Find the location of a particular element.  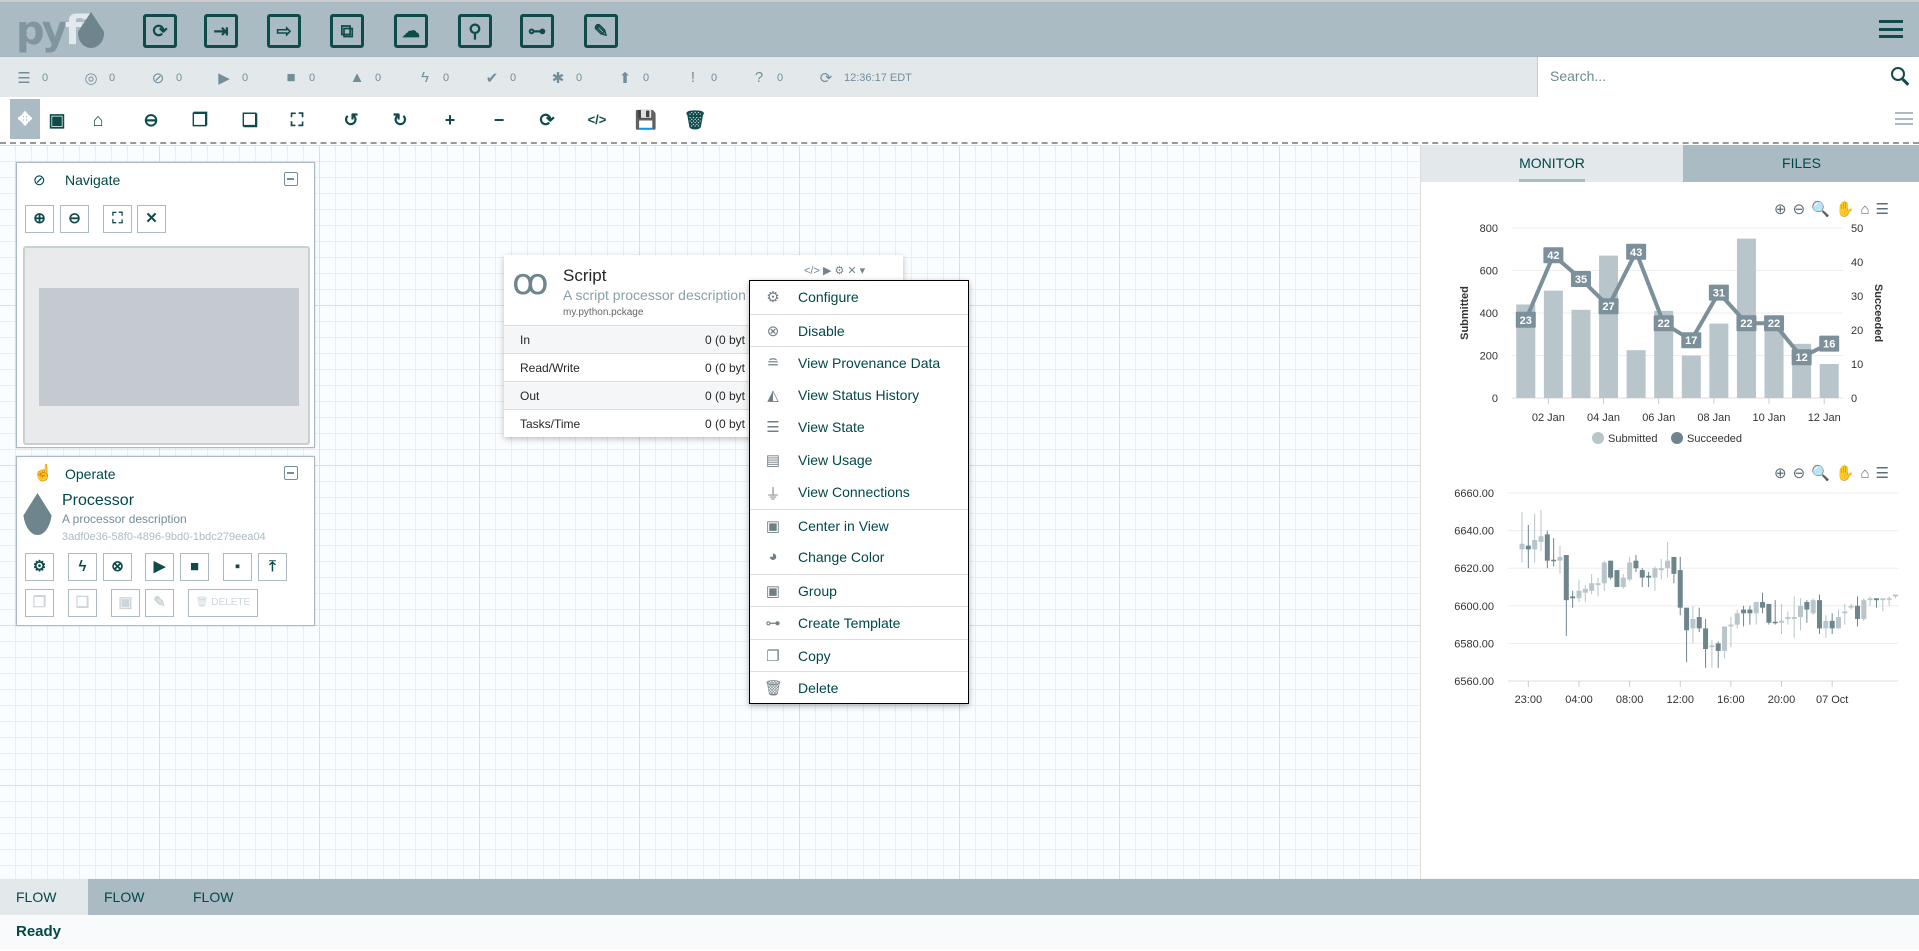

refresh-button: ⟳ is located at coordinates (547, 120).